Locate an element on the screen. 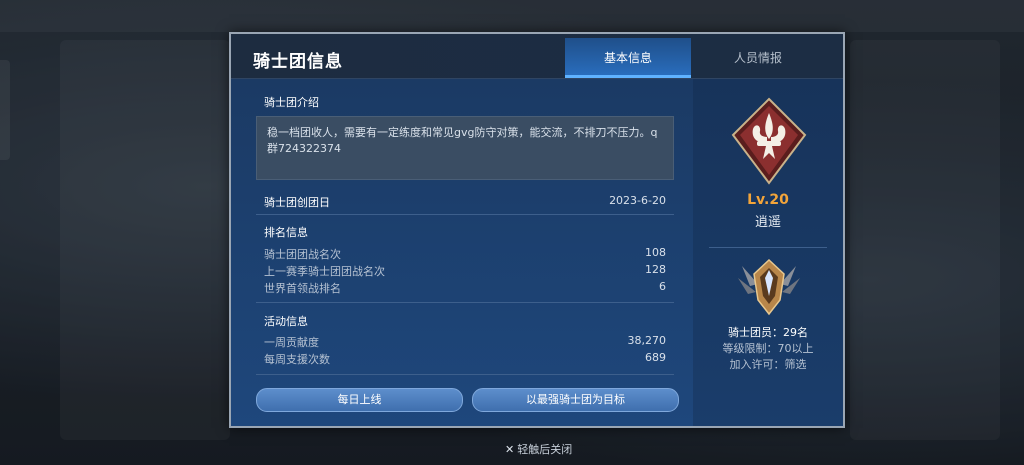 This screenshot has height=465, width=1024. guild-level-limit: 等级限制：70以上 is located at coordinates (768, 348).